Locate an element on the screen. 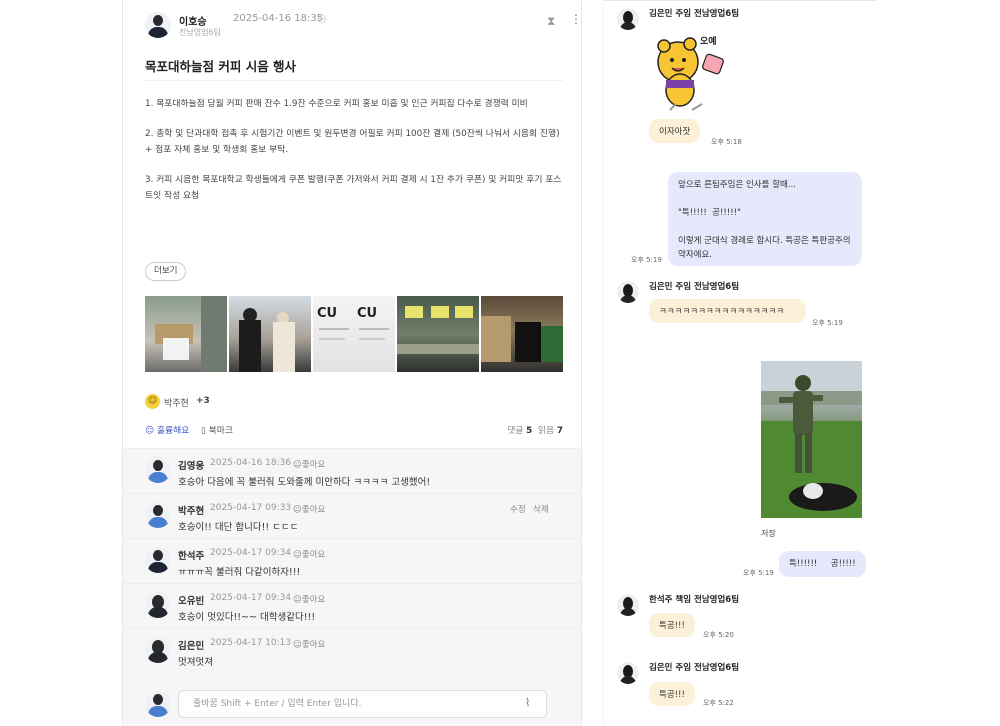 This screenshot has height=726, width=1000. comments-label: 댓글 is located at coordinates (515, 431).